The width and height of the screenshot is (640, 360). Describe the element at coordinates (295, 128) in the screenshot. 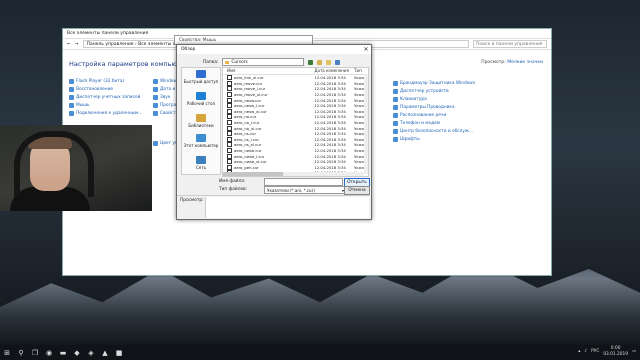

I see `file-row: aero_no_xl.cur 12.04.2018 3:34 Указат` at that location.